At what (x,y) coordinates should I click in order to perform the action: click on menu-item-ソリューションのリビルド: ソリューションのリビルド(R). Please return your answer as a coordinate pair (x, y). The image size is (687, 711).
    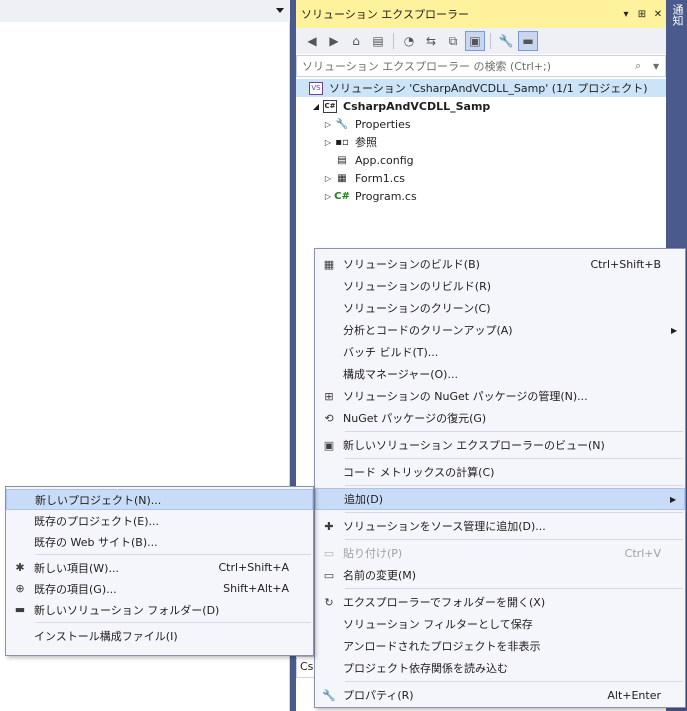
    Looking at the image, I should click on (500, 286).